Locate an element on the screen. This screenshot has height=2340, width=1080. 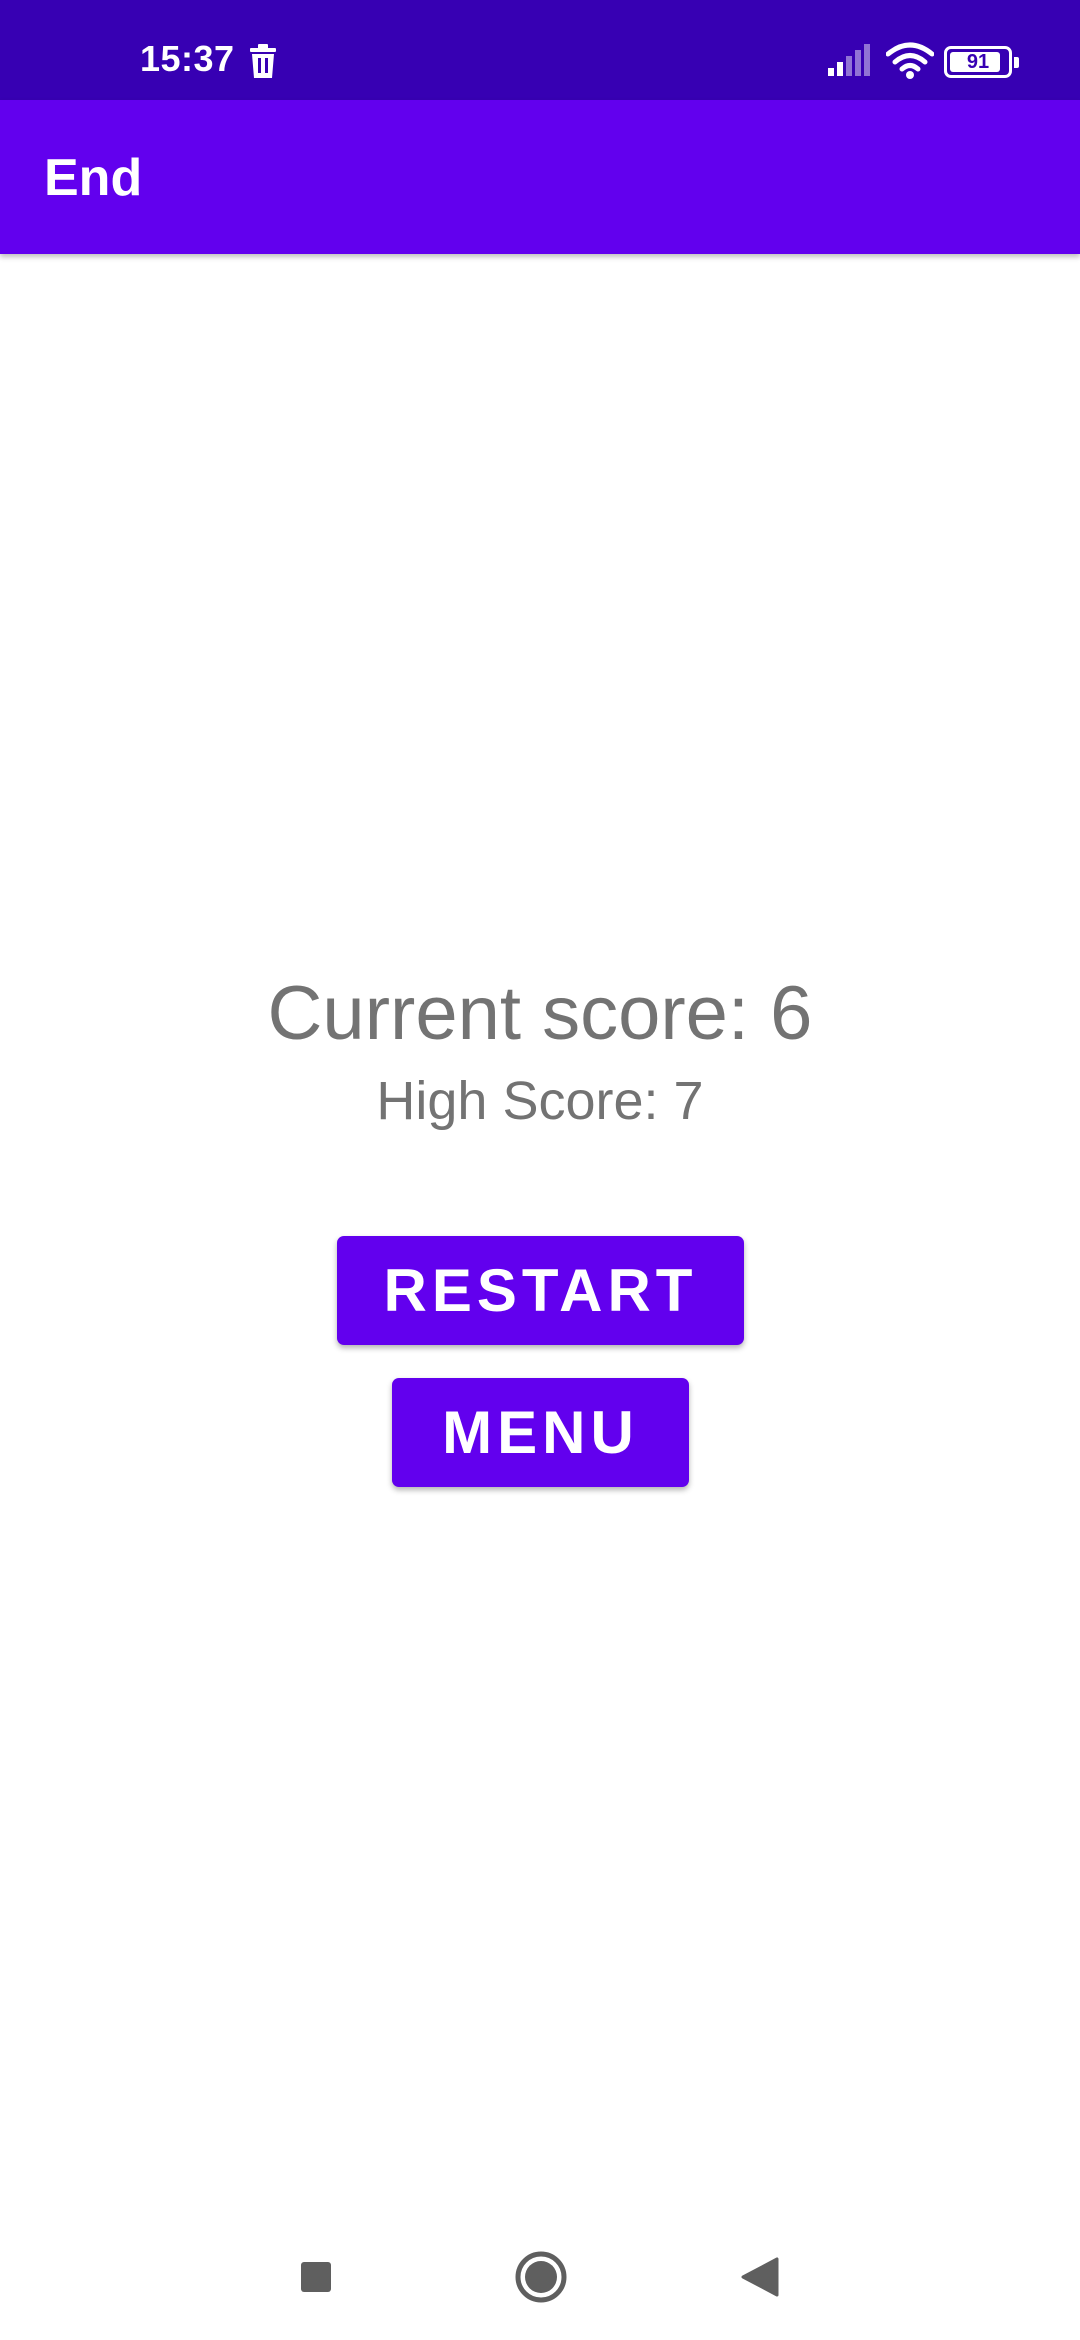
wifi-icon is located at coordinates (910, 60).